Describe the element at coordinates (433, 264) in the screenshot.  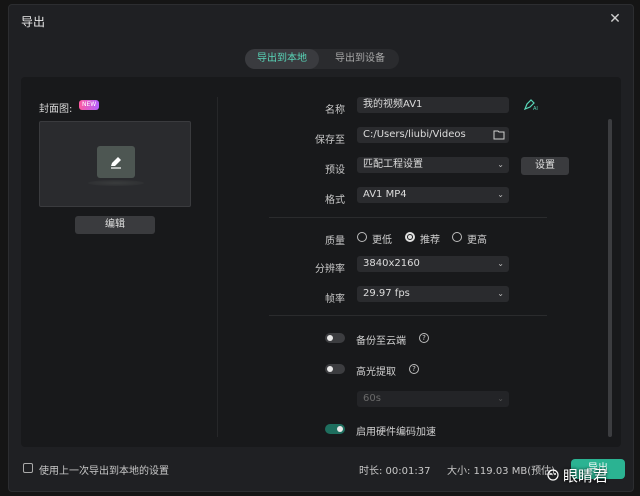
I see `resolution-select: 3840x2160 ⌄` at that location.